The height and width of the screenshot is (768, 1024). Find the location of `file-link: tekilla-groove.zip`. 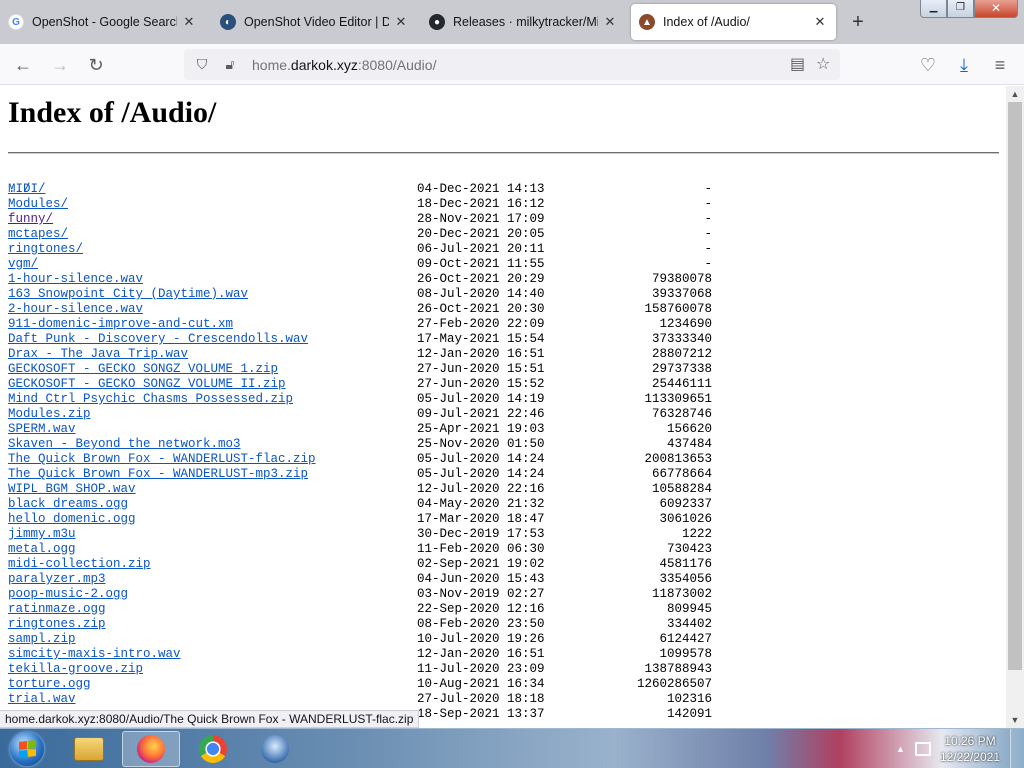

file-link: tekilla-groove.zip is located at coordinates (75, 669).